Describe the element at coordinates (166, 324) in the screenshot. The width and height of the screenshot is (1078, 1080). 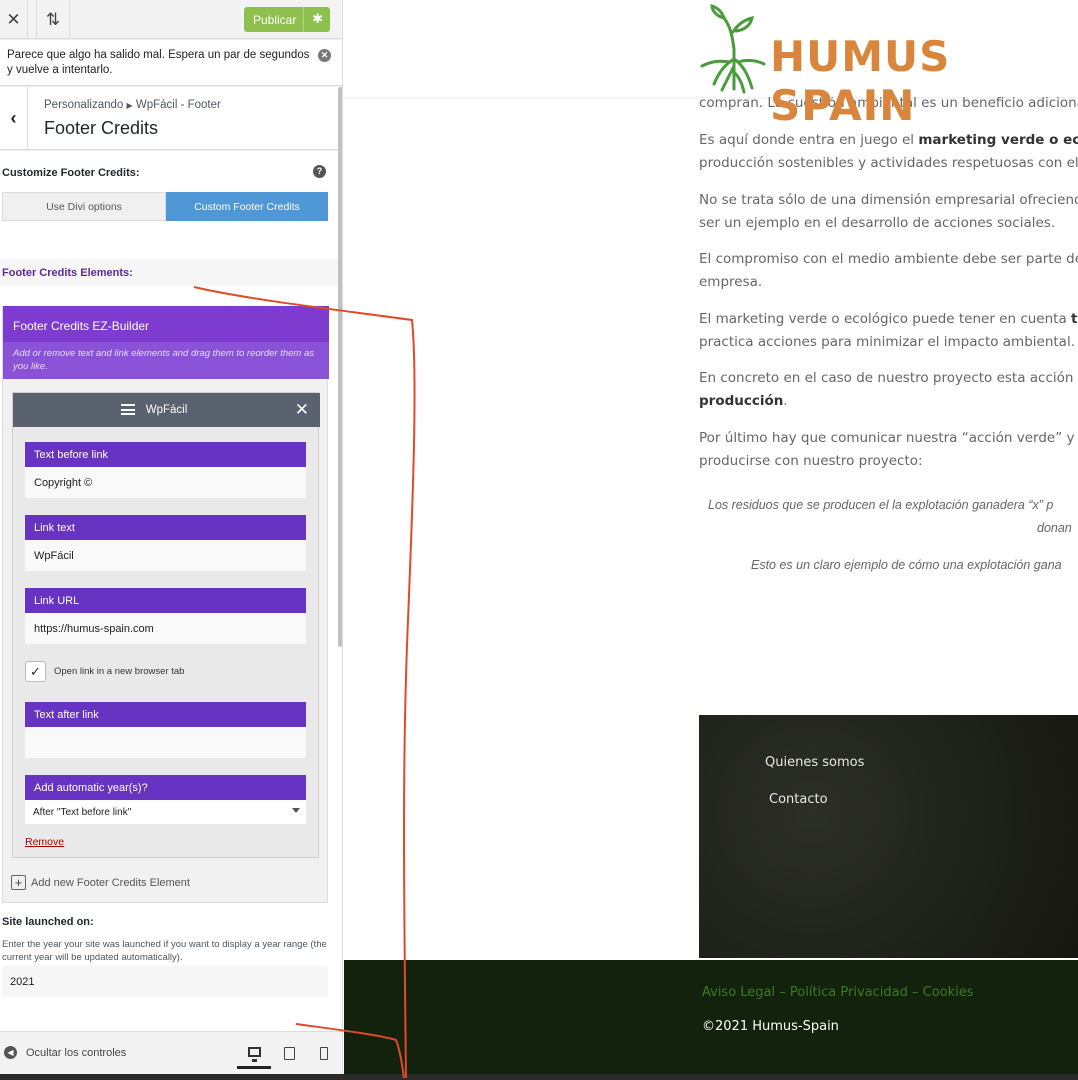
I see `ez-builder-title: Footer Credits EZ-Builder` at that location.